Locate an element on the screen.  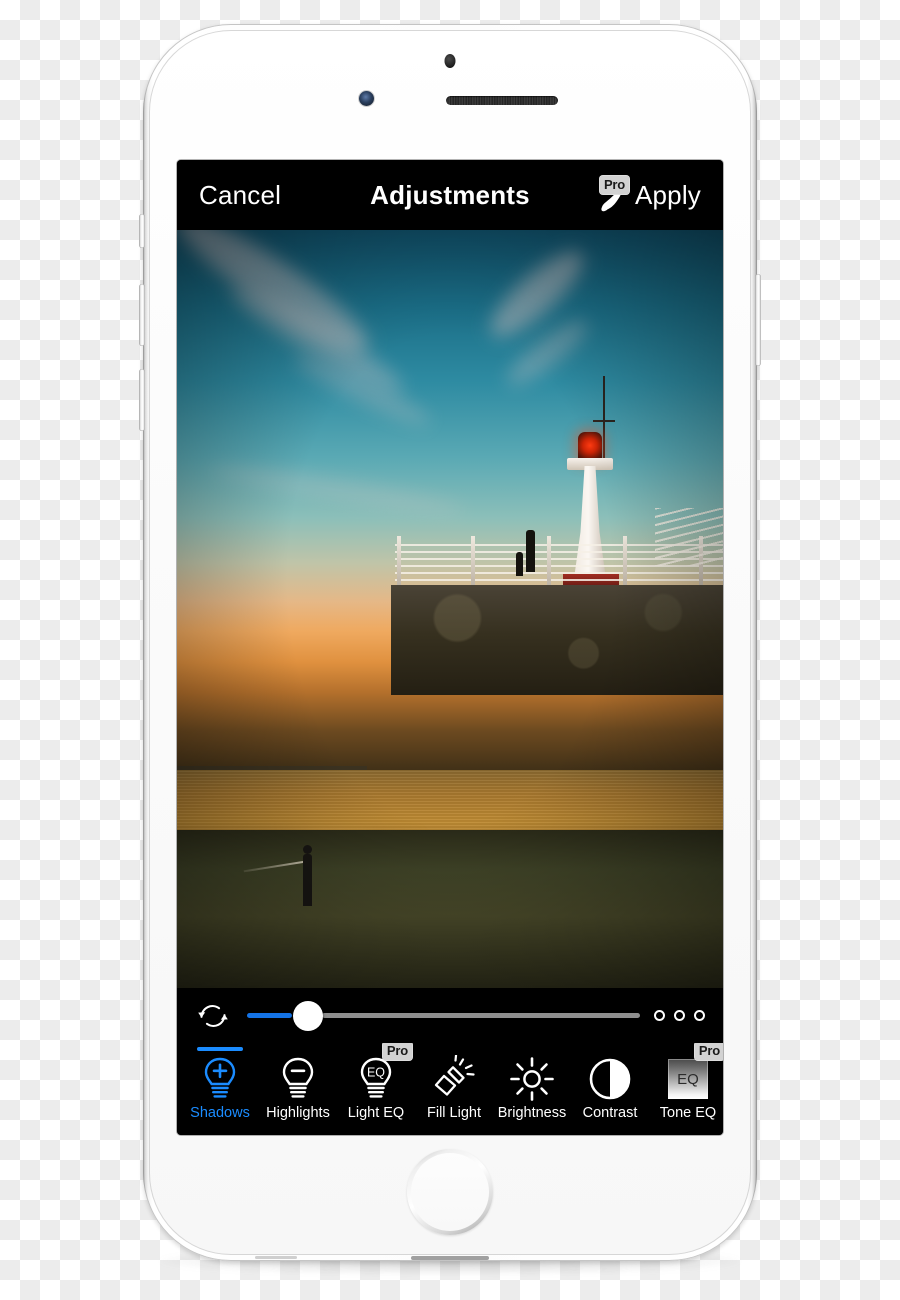
gradient-eq-swatch: EQ is located at coordinates (688, 1079).